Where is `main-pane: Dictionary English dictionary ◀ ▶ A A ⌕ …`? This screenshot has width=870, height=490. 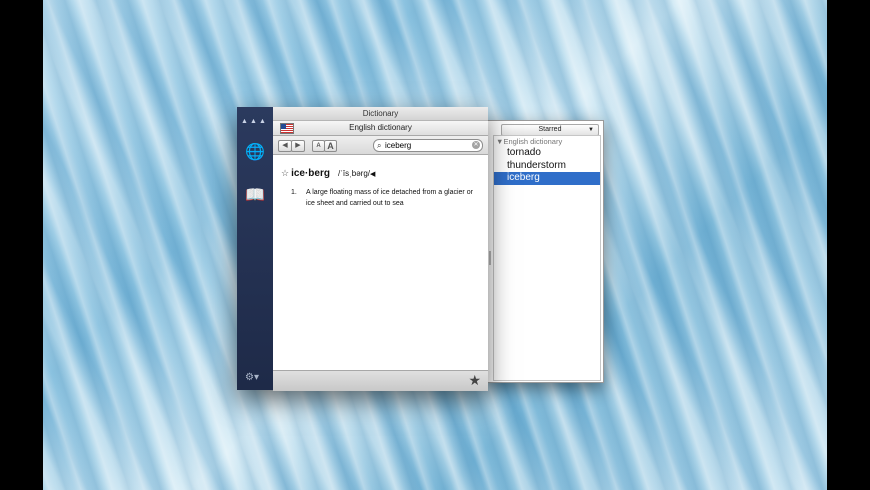
main-pane: Dictionary English dictionary ◀ ▶ A A ⌕ … is located at coordinates (380, 249).